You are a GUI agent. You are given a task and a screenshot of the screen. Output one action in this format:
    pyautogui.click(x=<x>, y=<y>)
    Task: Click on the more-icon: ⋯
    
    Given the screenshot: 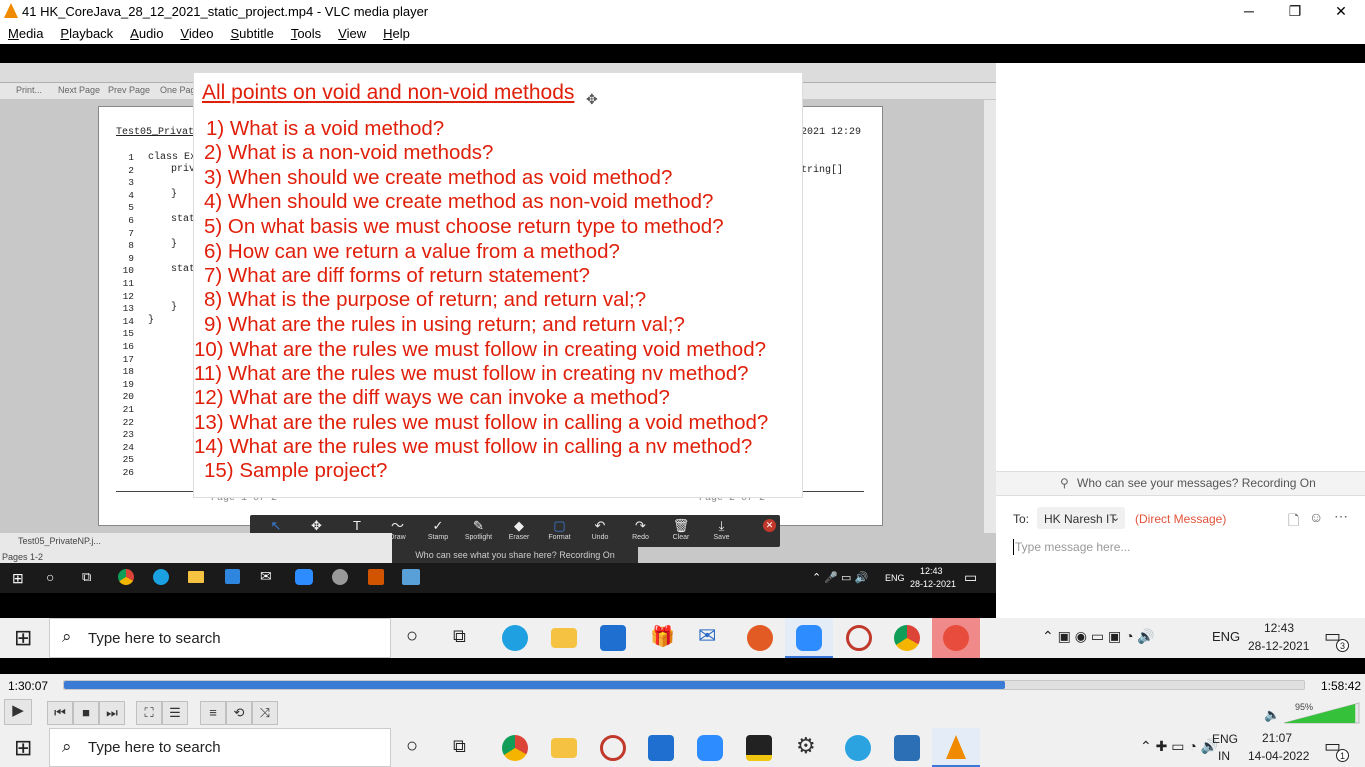 What is the action you would take?
    pyautogui.click(x=1341, y=516)
    